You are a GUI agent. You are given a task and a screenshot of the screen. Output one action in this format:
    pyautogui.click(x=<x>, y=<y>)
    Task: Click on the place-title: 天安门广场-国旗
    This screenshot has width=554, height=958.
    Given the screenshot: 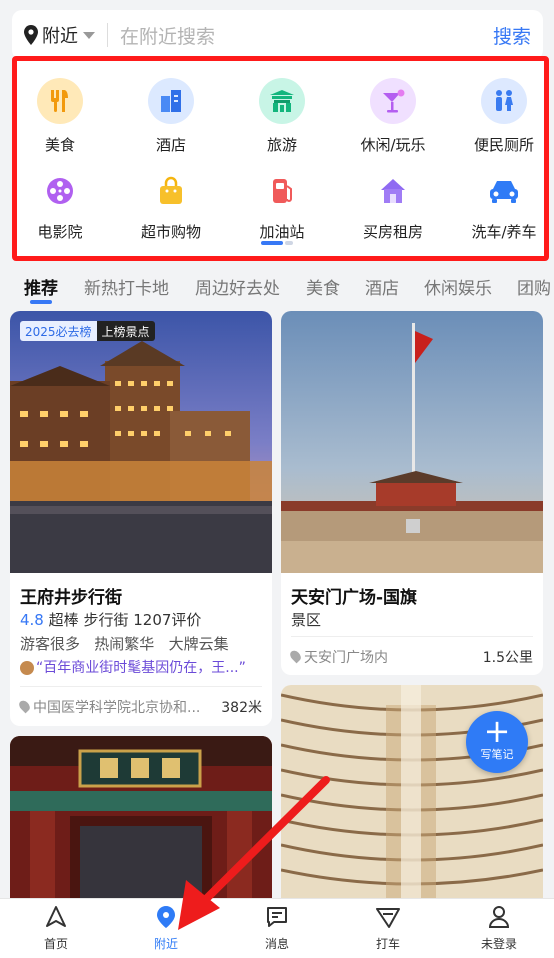 What is the action you would take?
    pyautogui.click(x=354, y=598)
    